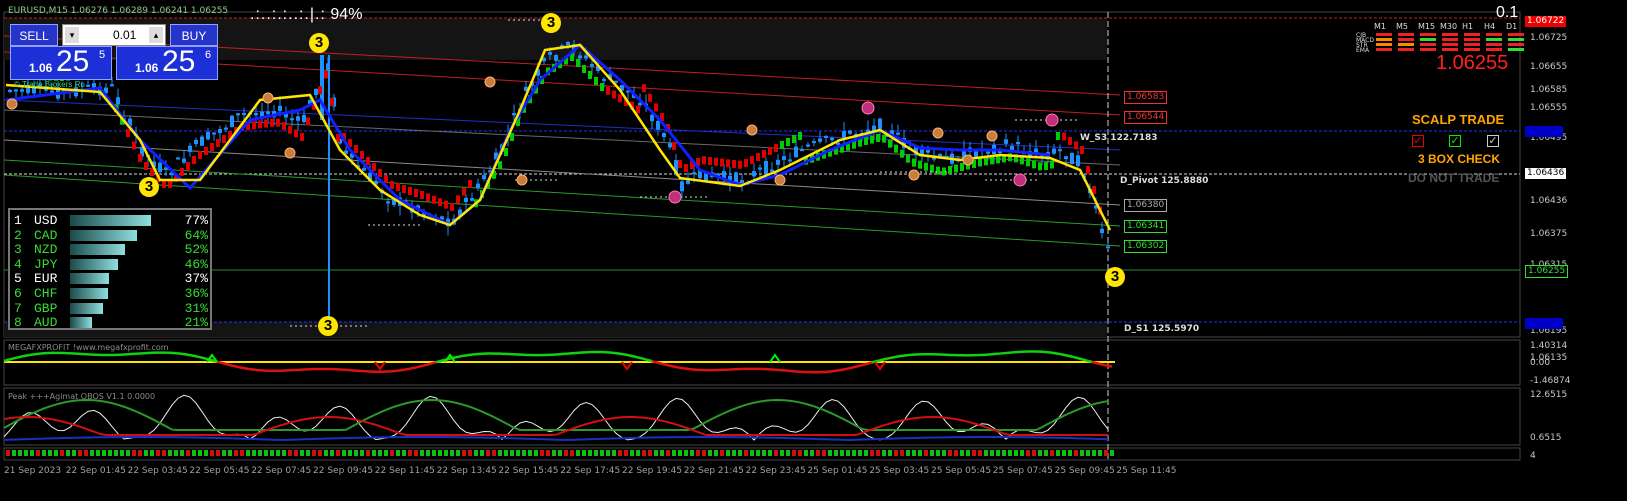 The height and width of the screenshot is (501, 1627). I want to click on buy-button: BUY, so click(194, 35).